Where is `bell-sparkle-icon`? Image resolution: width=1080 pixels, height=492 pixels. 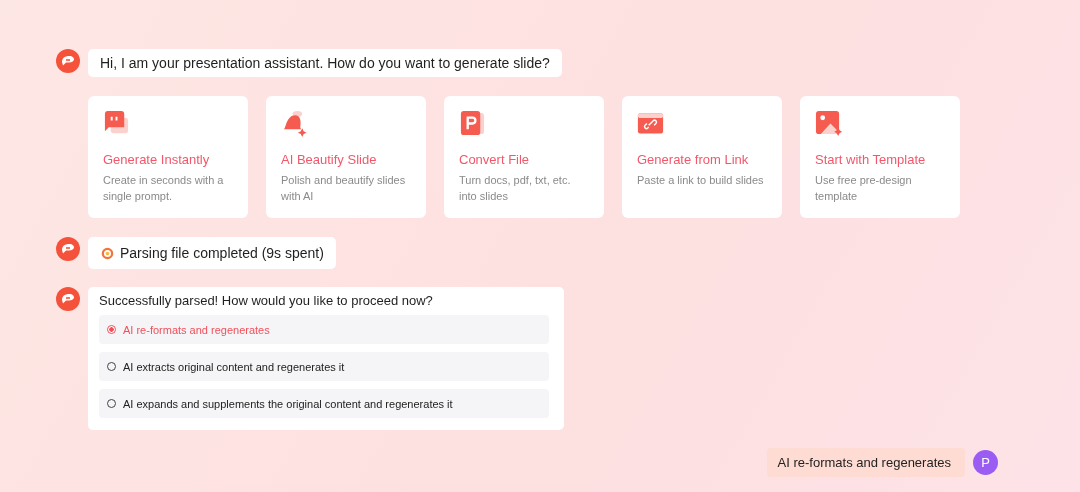
bell-sparkle-icon is located at coordinates (294, 123).